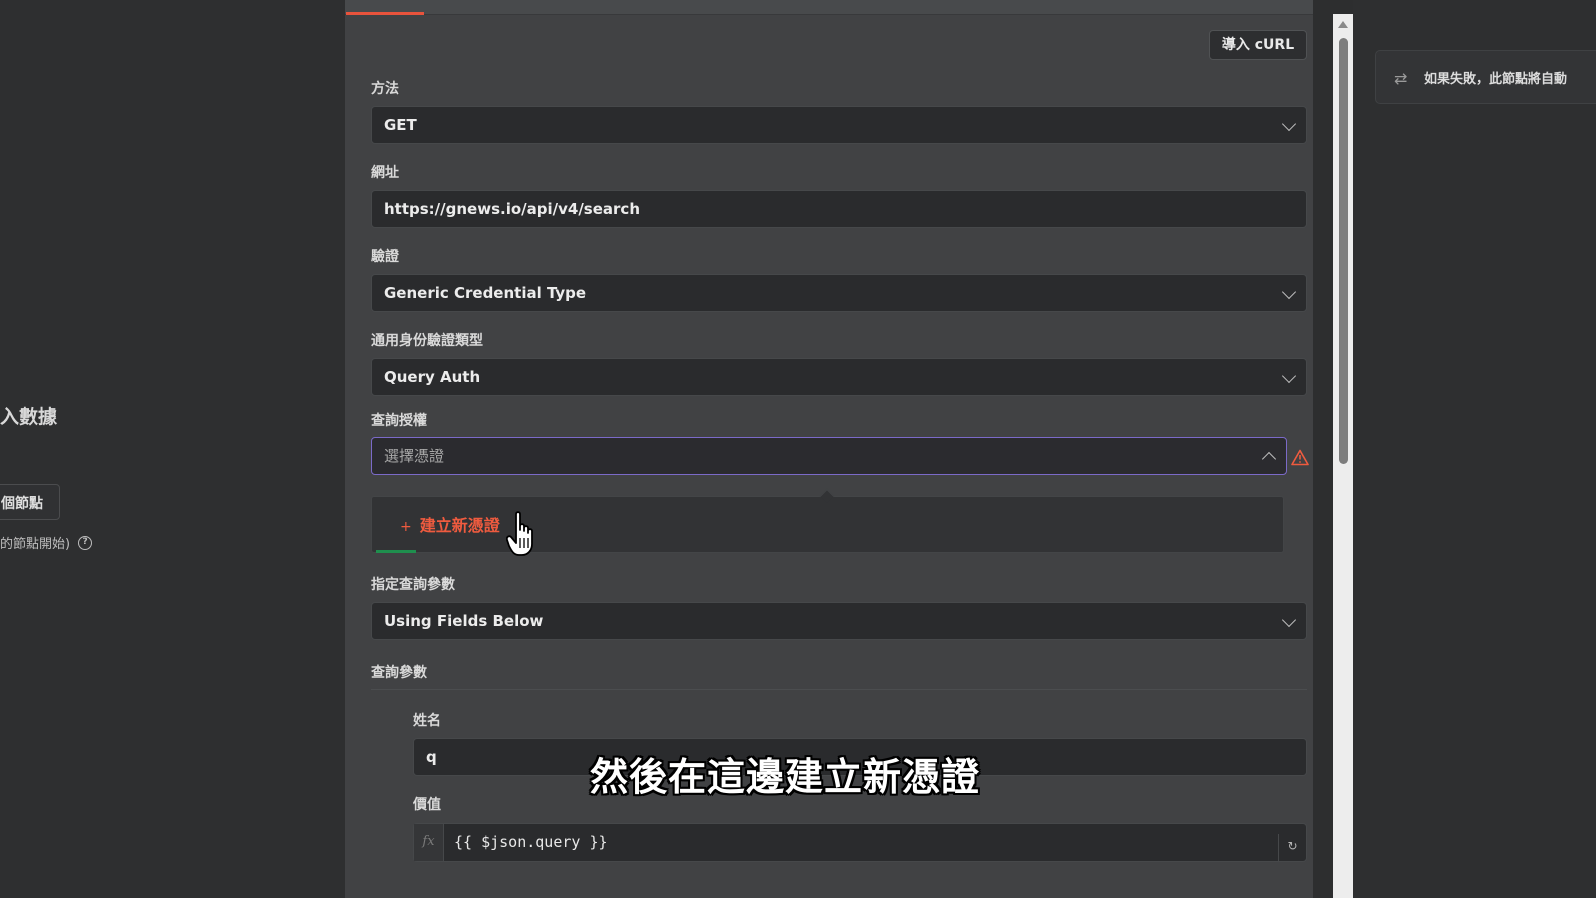 Image resolution: width=1596 pixels, height=898 pixels. Describe the element at coordinates (459, 525) in the screenshot. I see `create-new-credential-label: 建立新憑證` at that location.